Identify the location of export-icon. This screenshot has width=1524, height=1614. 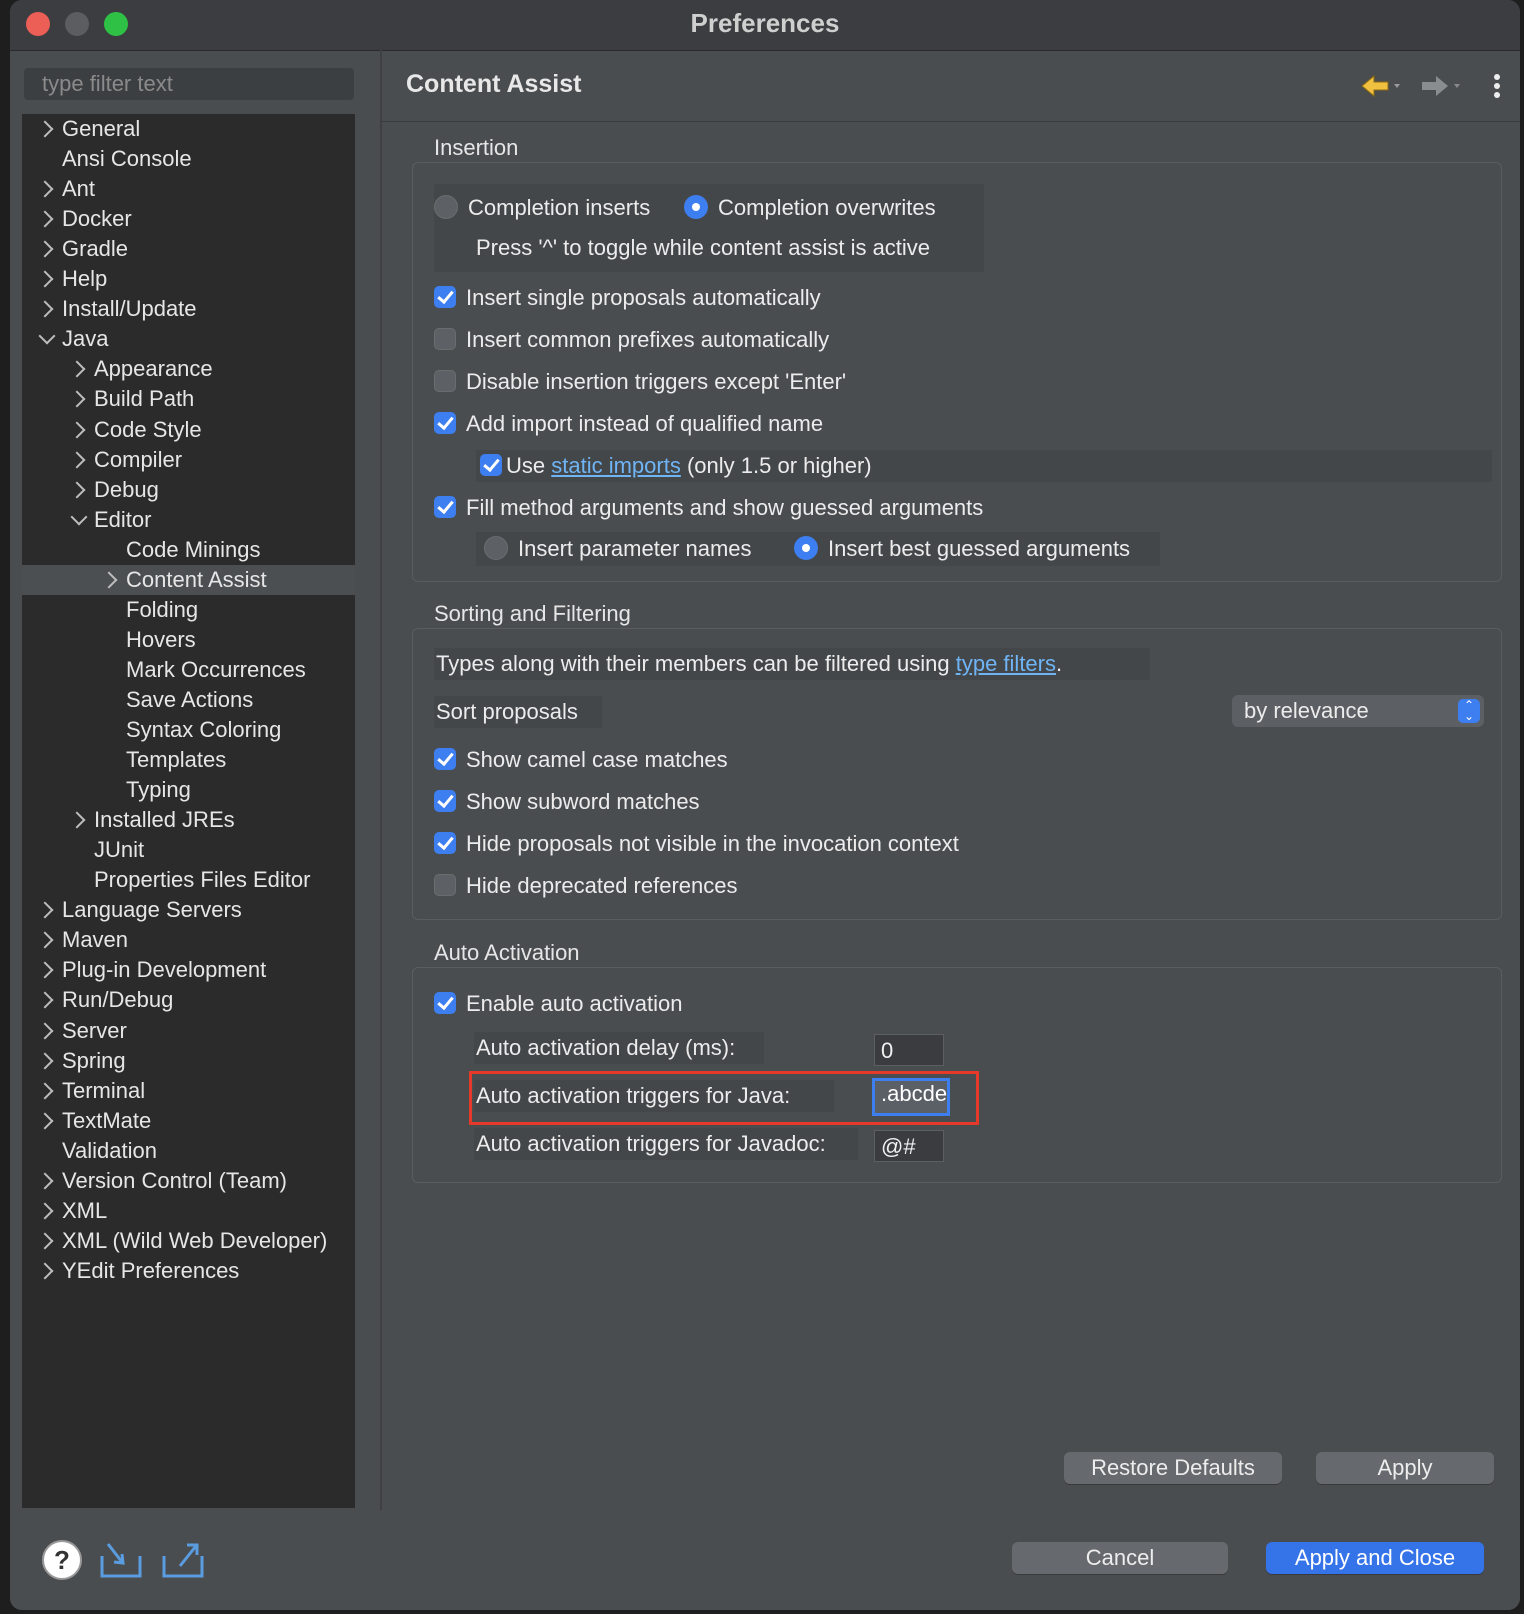
(183, 1560).